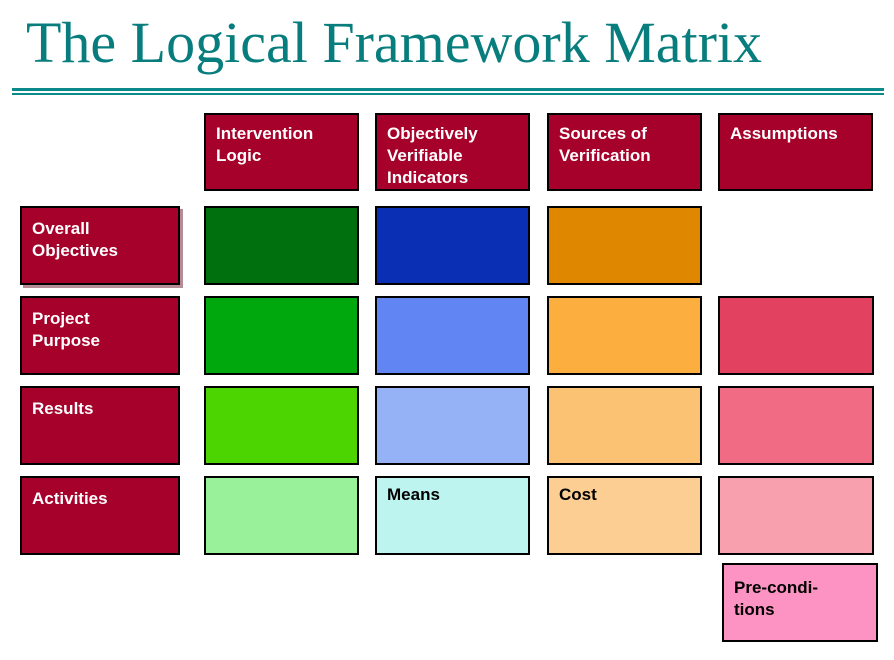  Describe the element at coordinates (281, 335) in the screenshot. I see `matrix-cell-project-purpose-intervention-logic` at that location.